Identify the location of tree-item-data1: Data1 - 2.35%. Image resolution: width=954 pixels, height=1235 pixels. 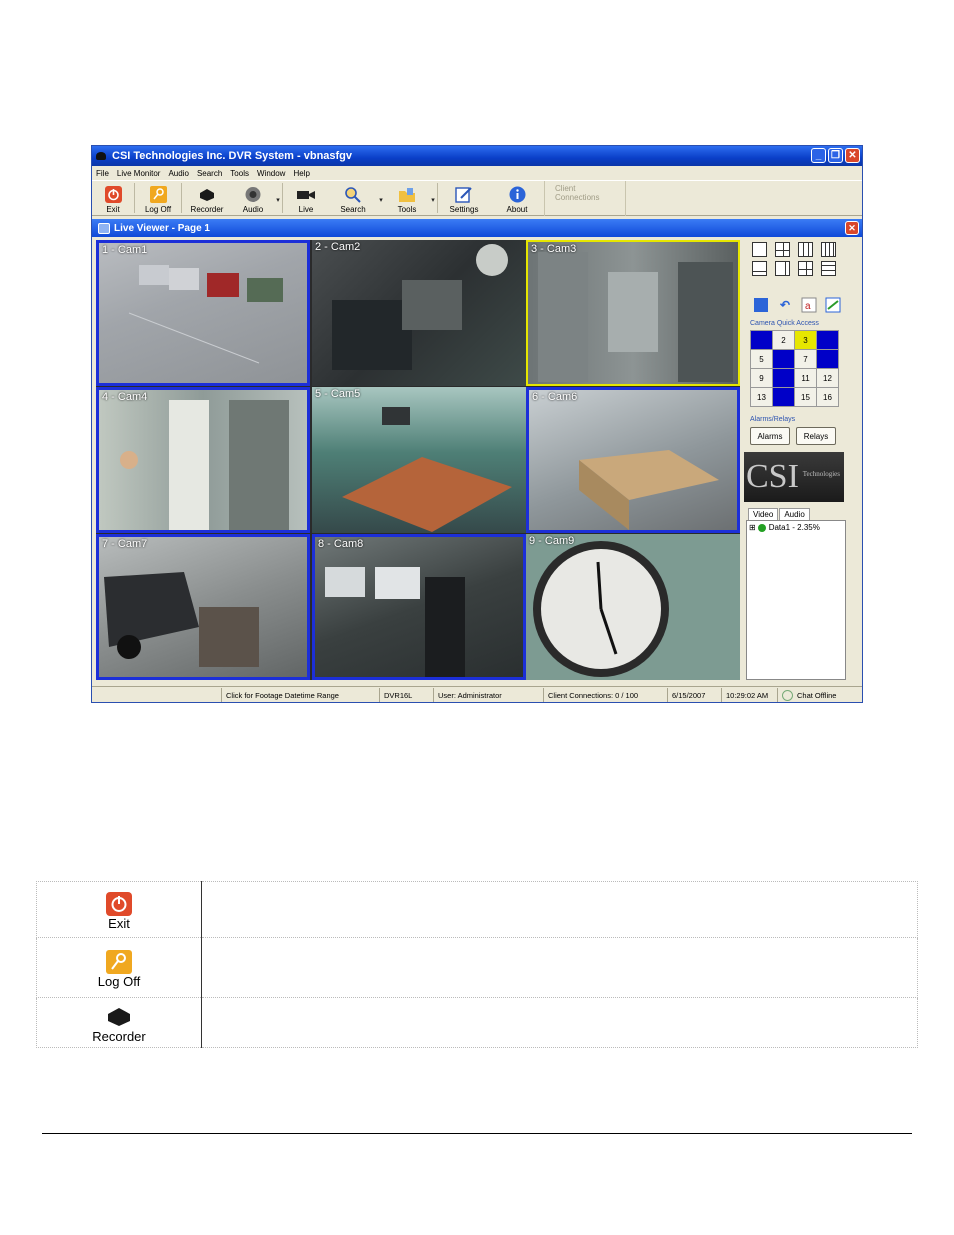
(794, 527).